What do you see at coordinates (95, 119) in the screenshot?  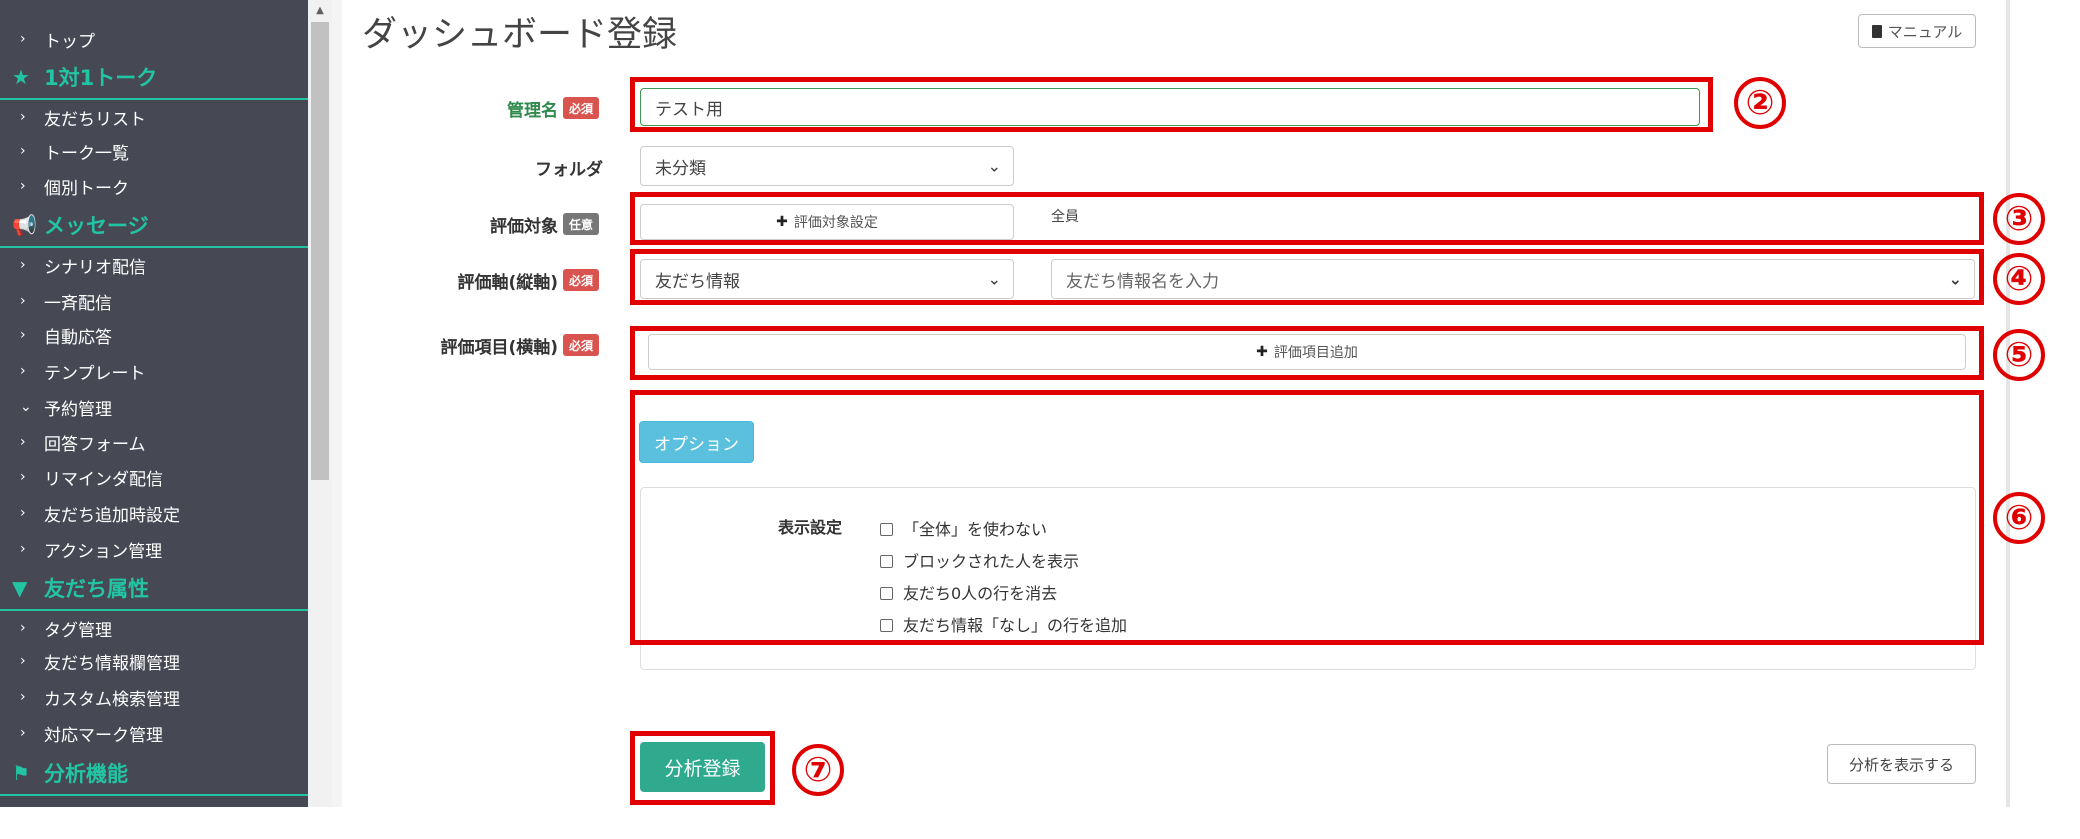 I see `sidebar-item-label: 友だちリスト` at bounding box center [95, 119].